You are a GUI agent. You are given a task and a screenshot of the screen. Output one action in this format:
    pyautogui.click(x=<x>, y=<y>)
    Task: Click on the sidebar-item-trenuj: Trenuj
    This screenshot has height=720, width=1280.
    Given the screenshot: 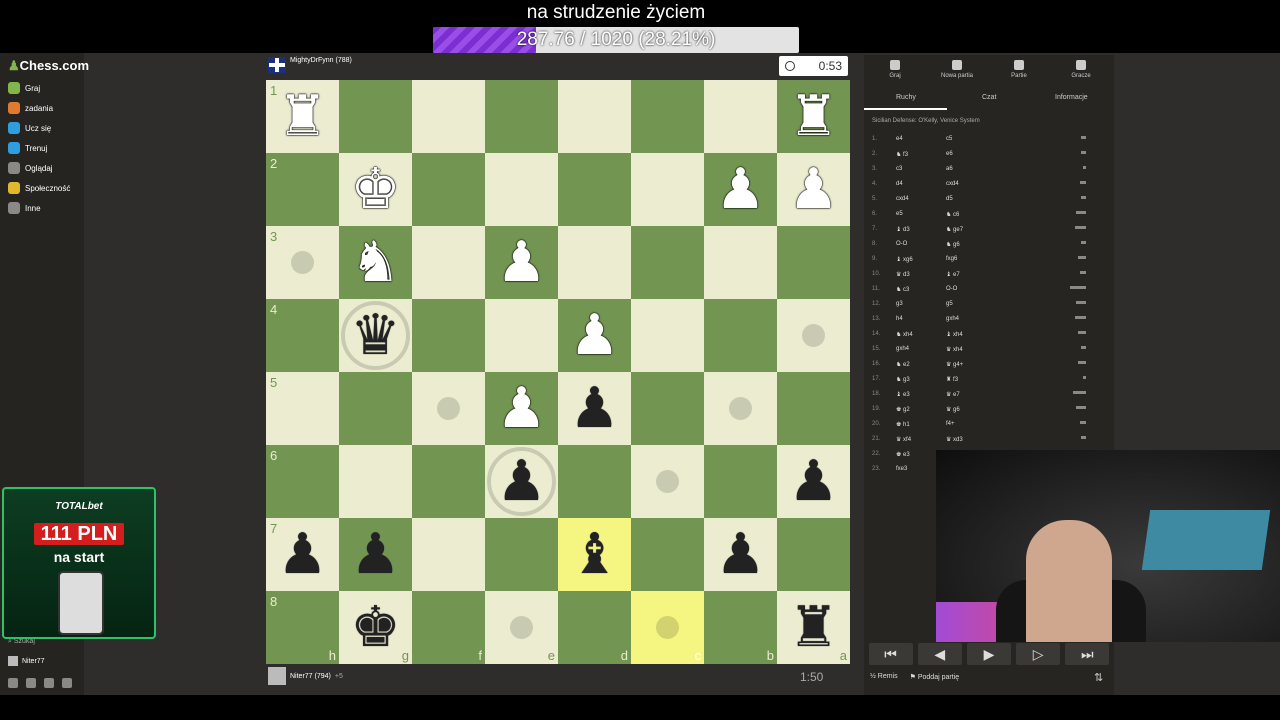 What is the action you would take?
    pyautogui.click(x=27, y=148)
    